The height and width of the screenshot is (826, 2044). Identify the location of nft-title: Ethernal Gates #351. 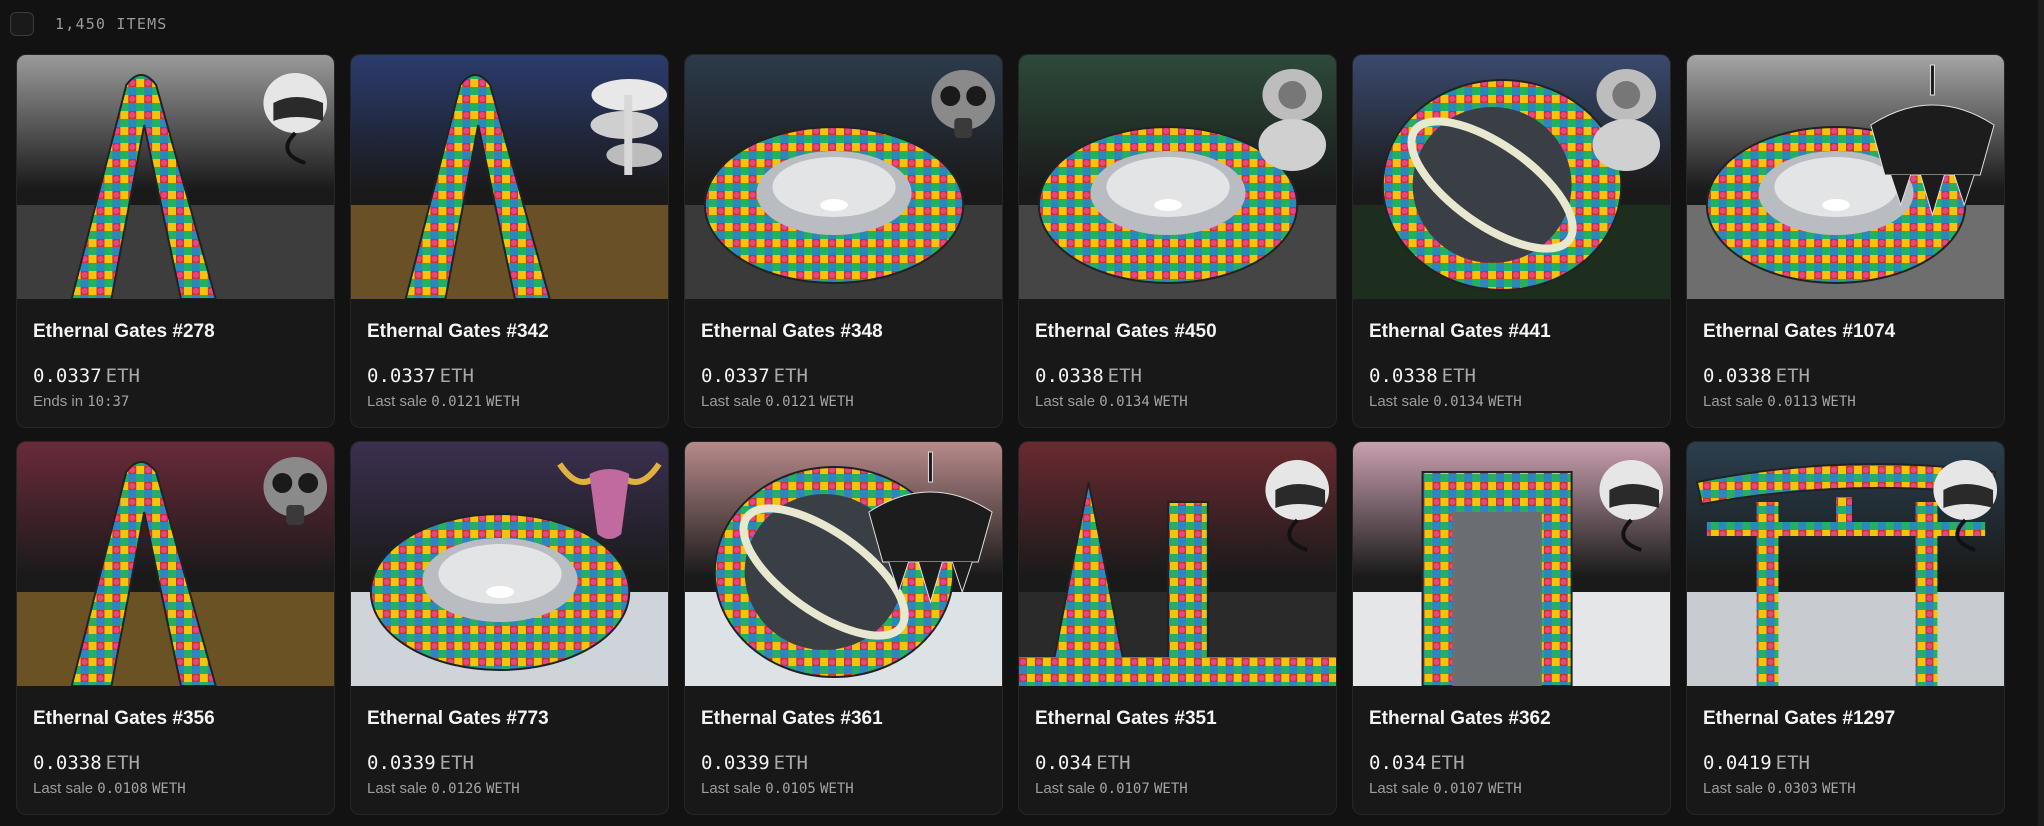
(1177, 719).